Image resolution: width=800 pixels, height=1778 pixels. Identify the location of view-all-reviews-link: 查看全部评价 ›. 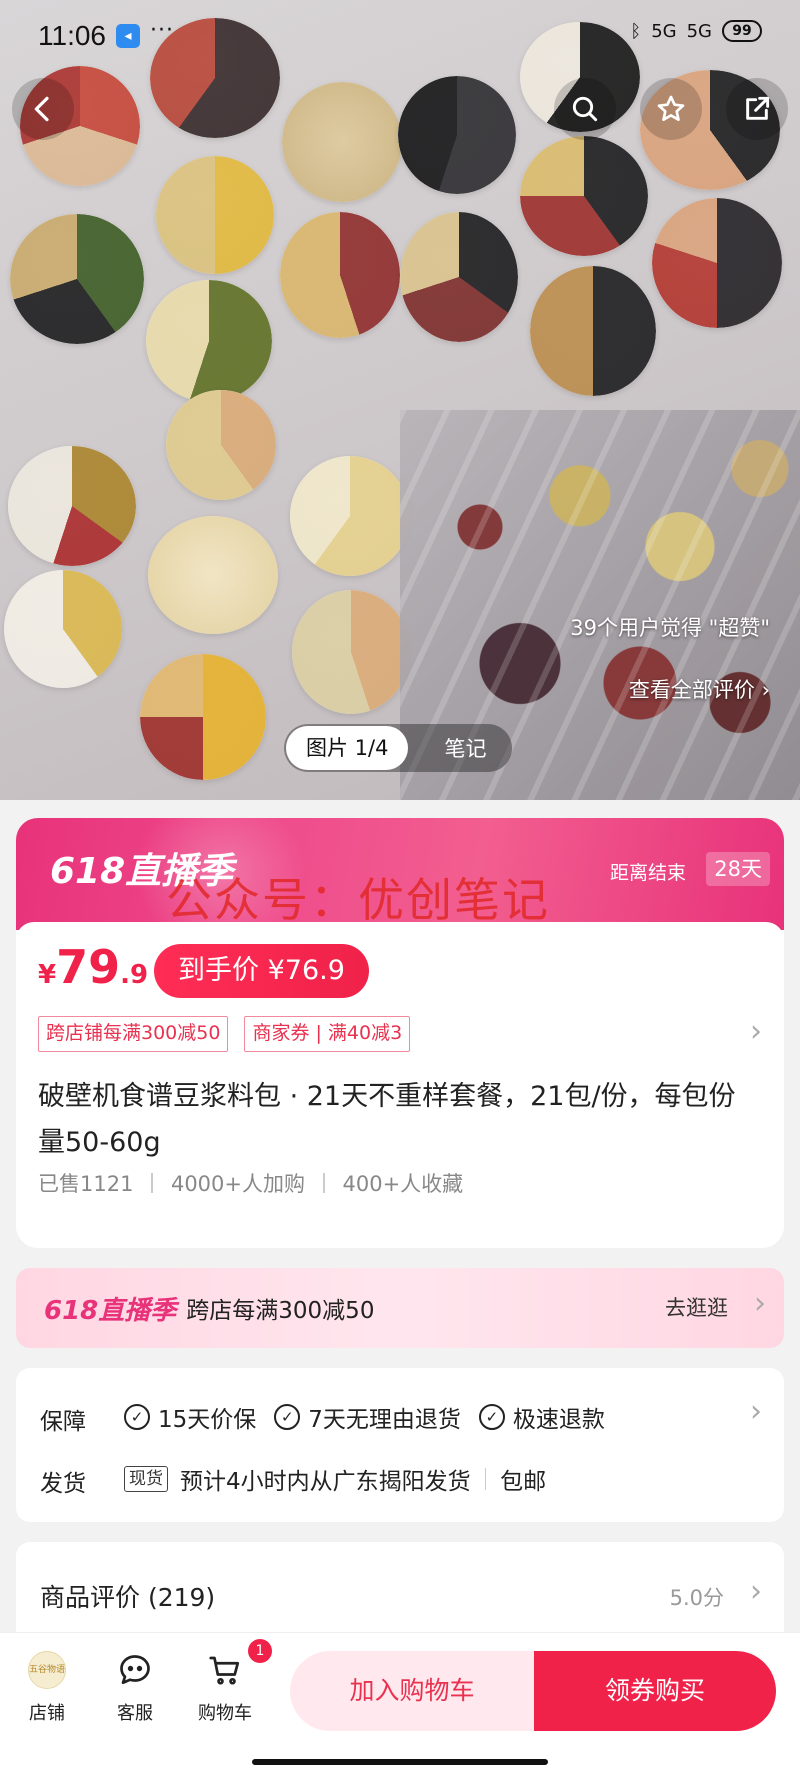
(699, 689).